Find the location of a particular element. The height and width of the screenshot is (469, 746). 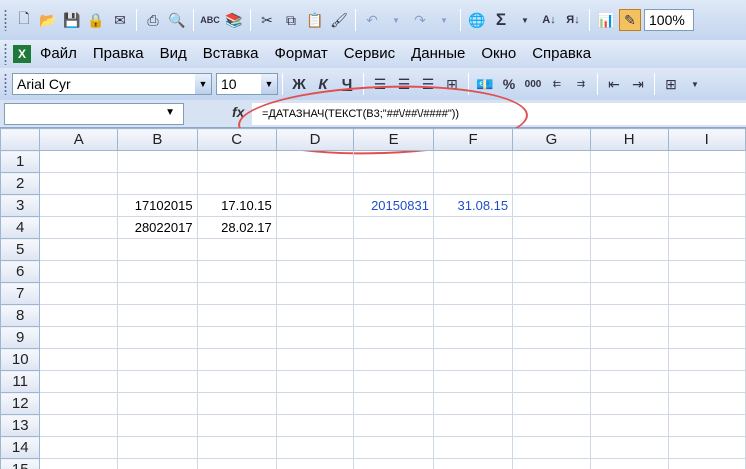

cell-d14 is located at coordinates (315, 447).